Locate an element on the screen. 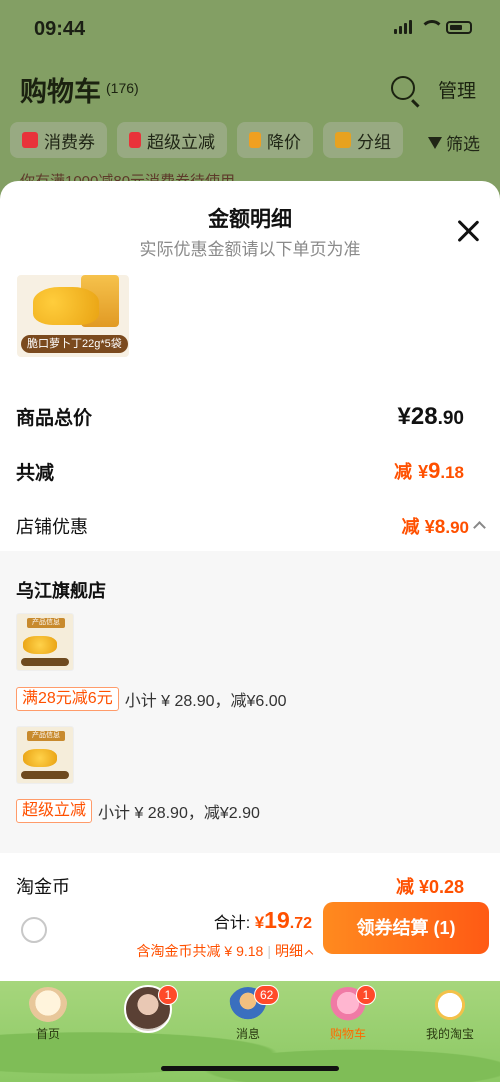  store-discount-value: 减 ¥8.90 is located at coordinates (443, 526).